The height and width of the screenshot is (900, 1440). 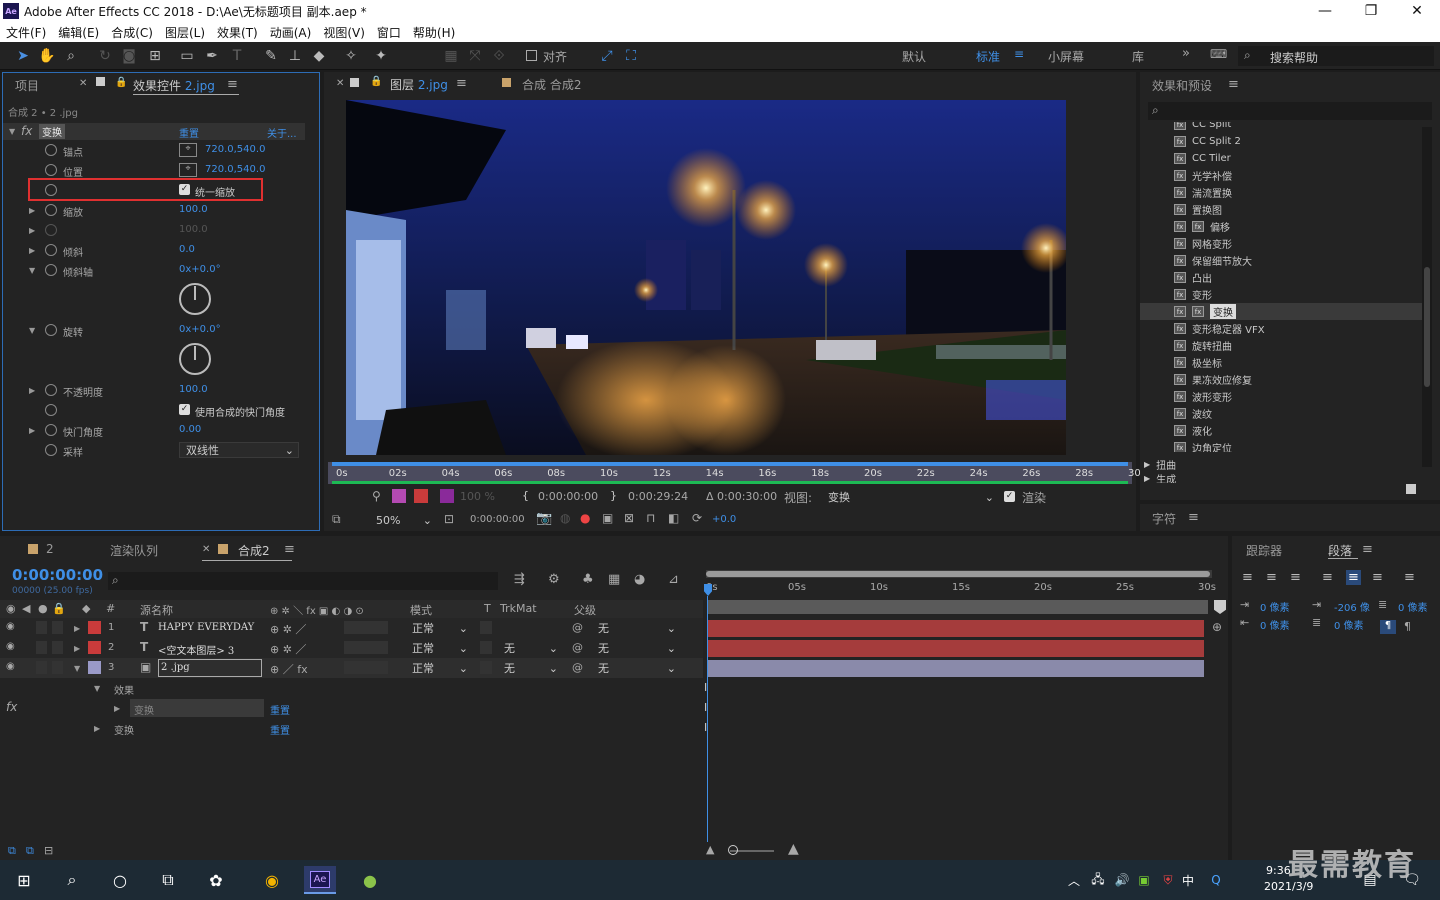 I want to click on lock-icon: 🔒, so click(x=121, y=82).